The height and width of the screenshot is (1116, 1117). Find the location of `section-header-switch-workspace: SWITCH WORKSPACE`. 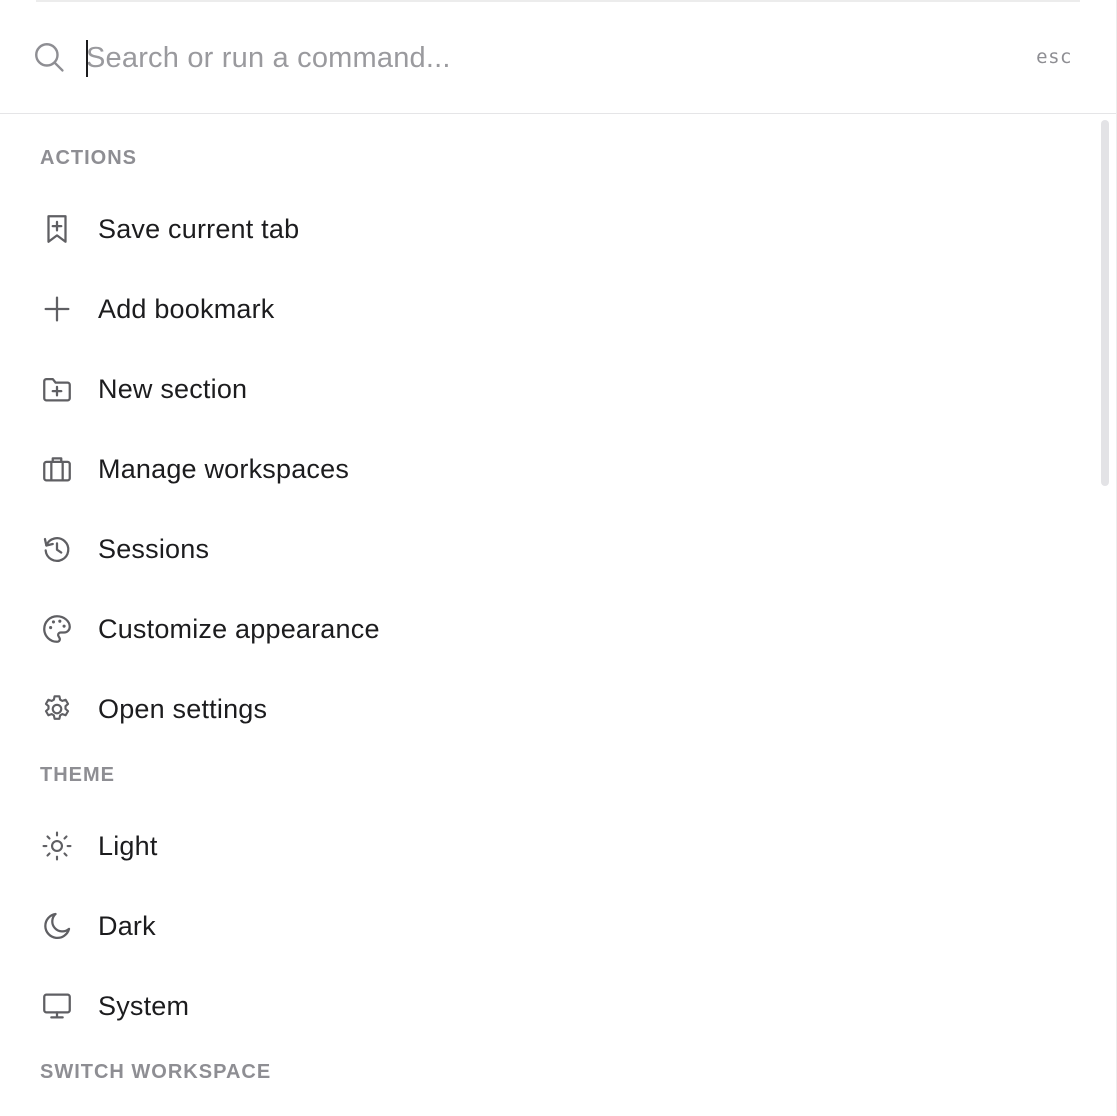

section-header-switch-workspace: SWITCH WORKSPACE is located at coordinates (156, 1072).